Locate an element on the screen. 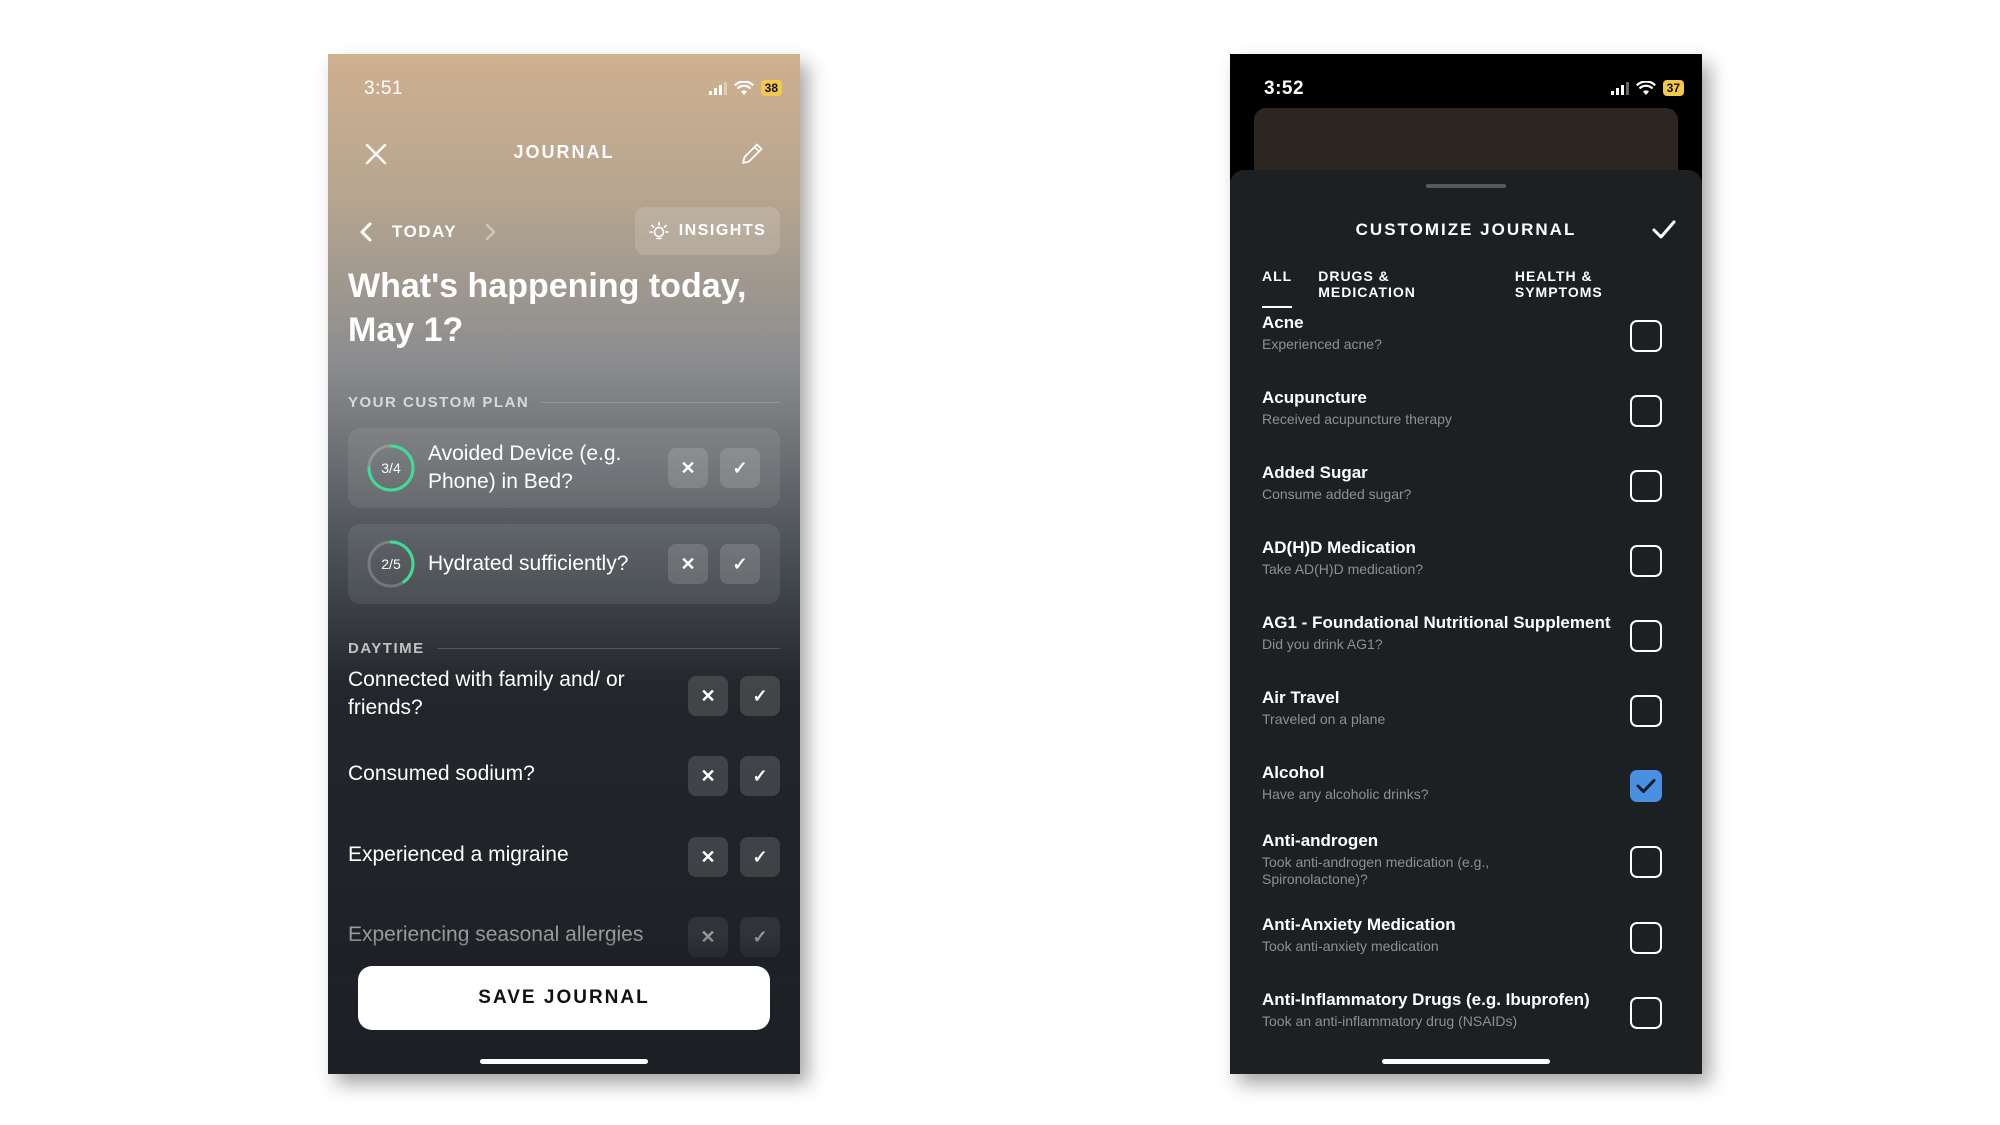  progress-text: 2/5 is located at coordinates (391, 564).